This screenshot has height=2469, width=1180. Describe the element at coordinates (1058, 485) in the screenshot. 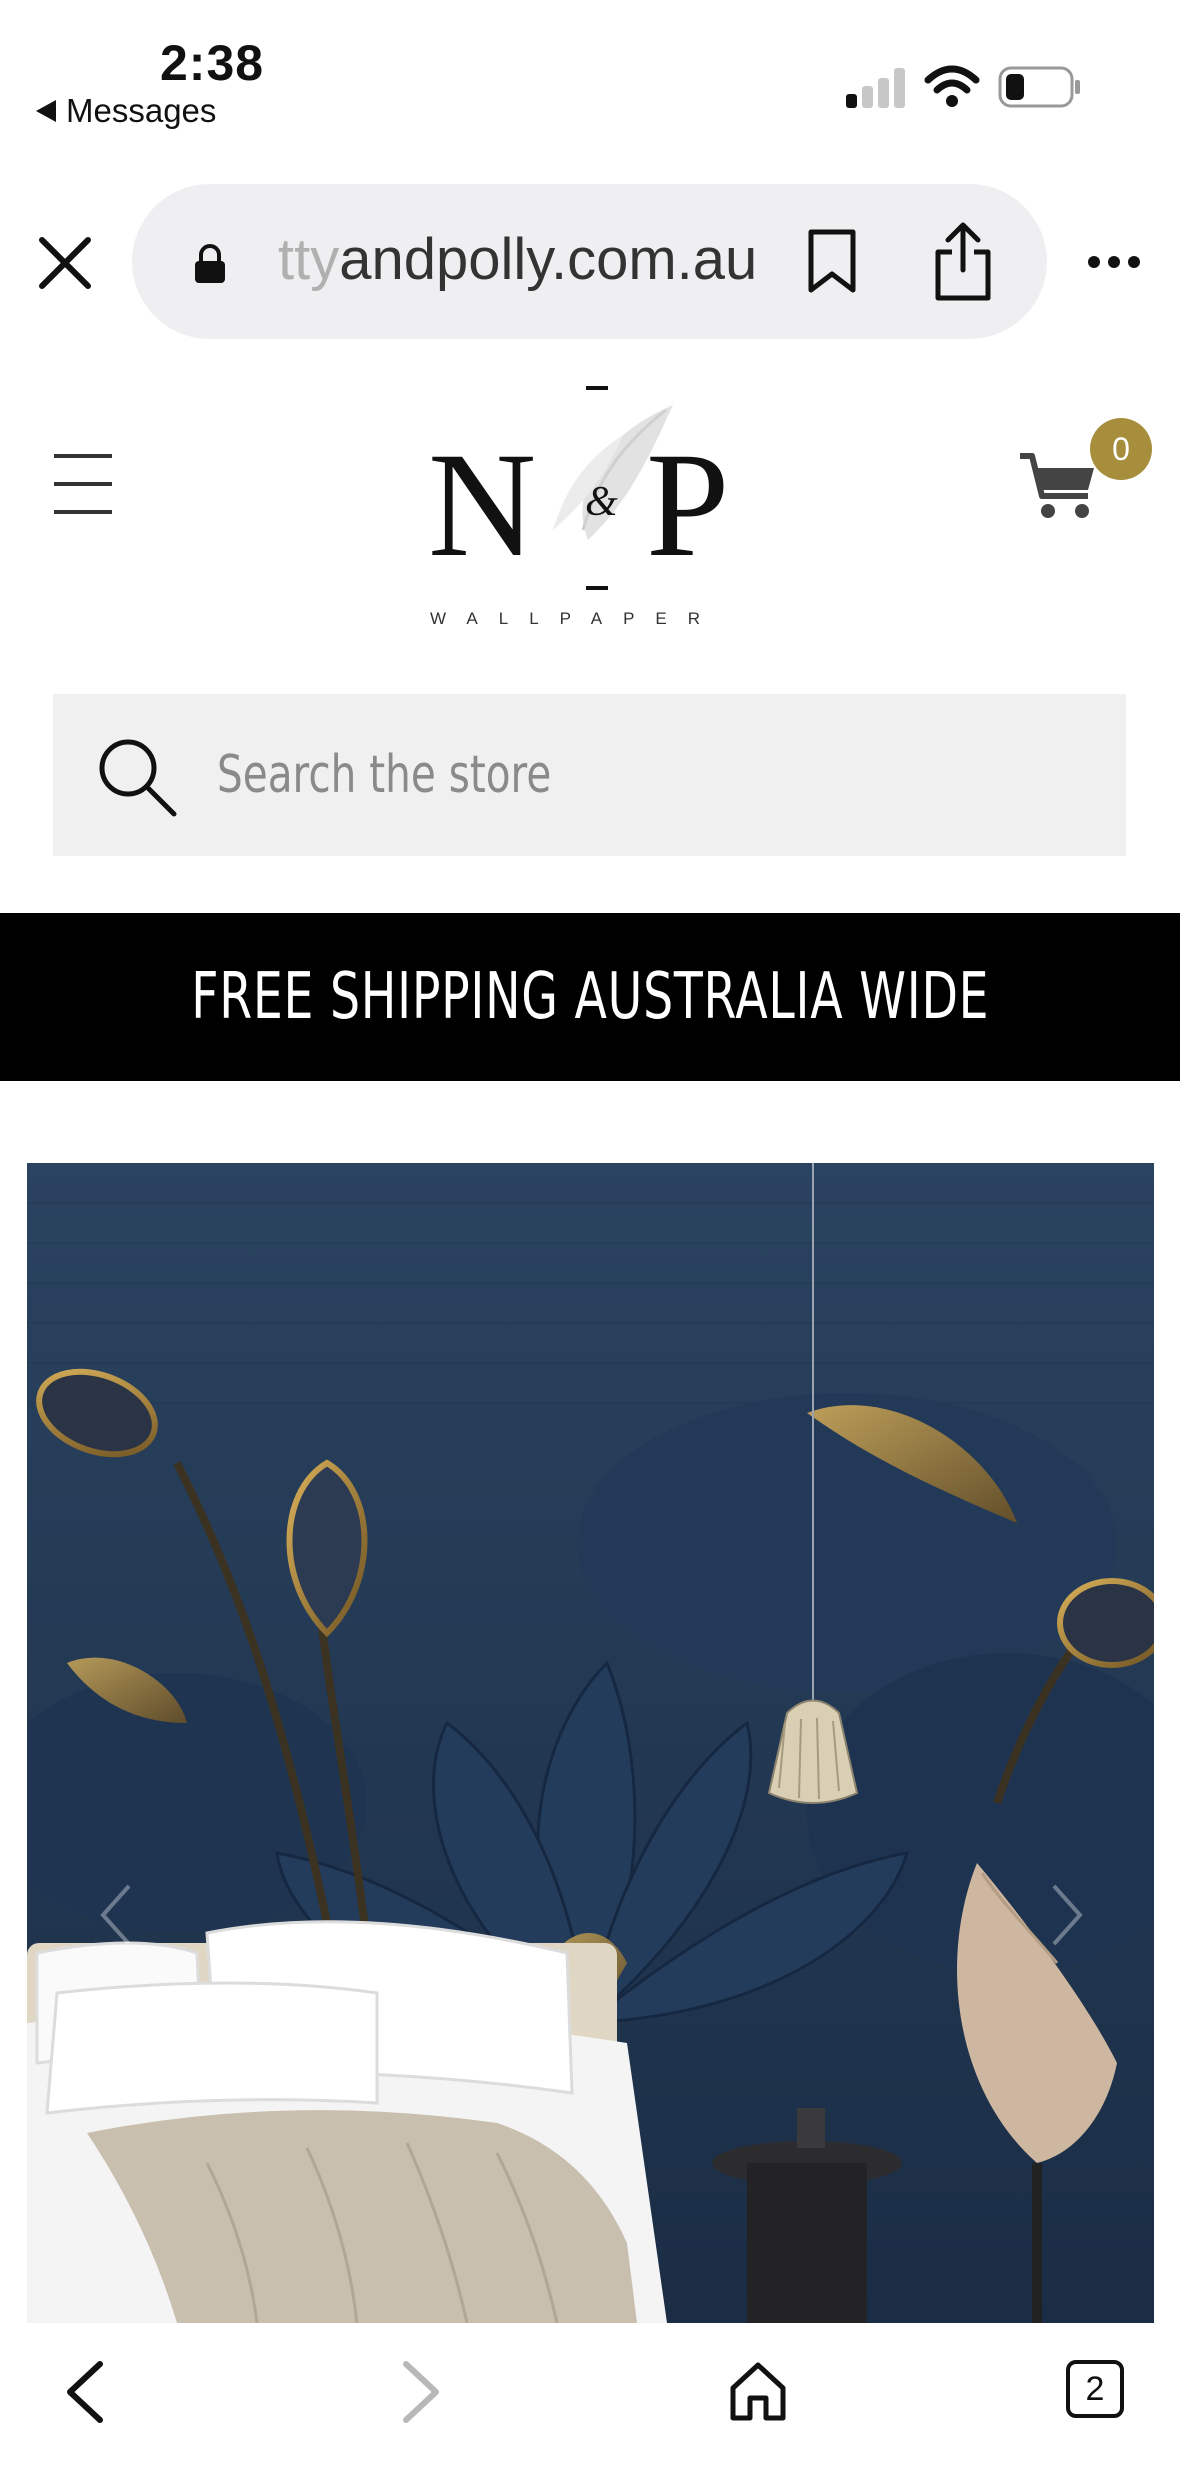

I see `cart-icon` at that location.